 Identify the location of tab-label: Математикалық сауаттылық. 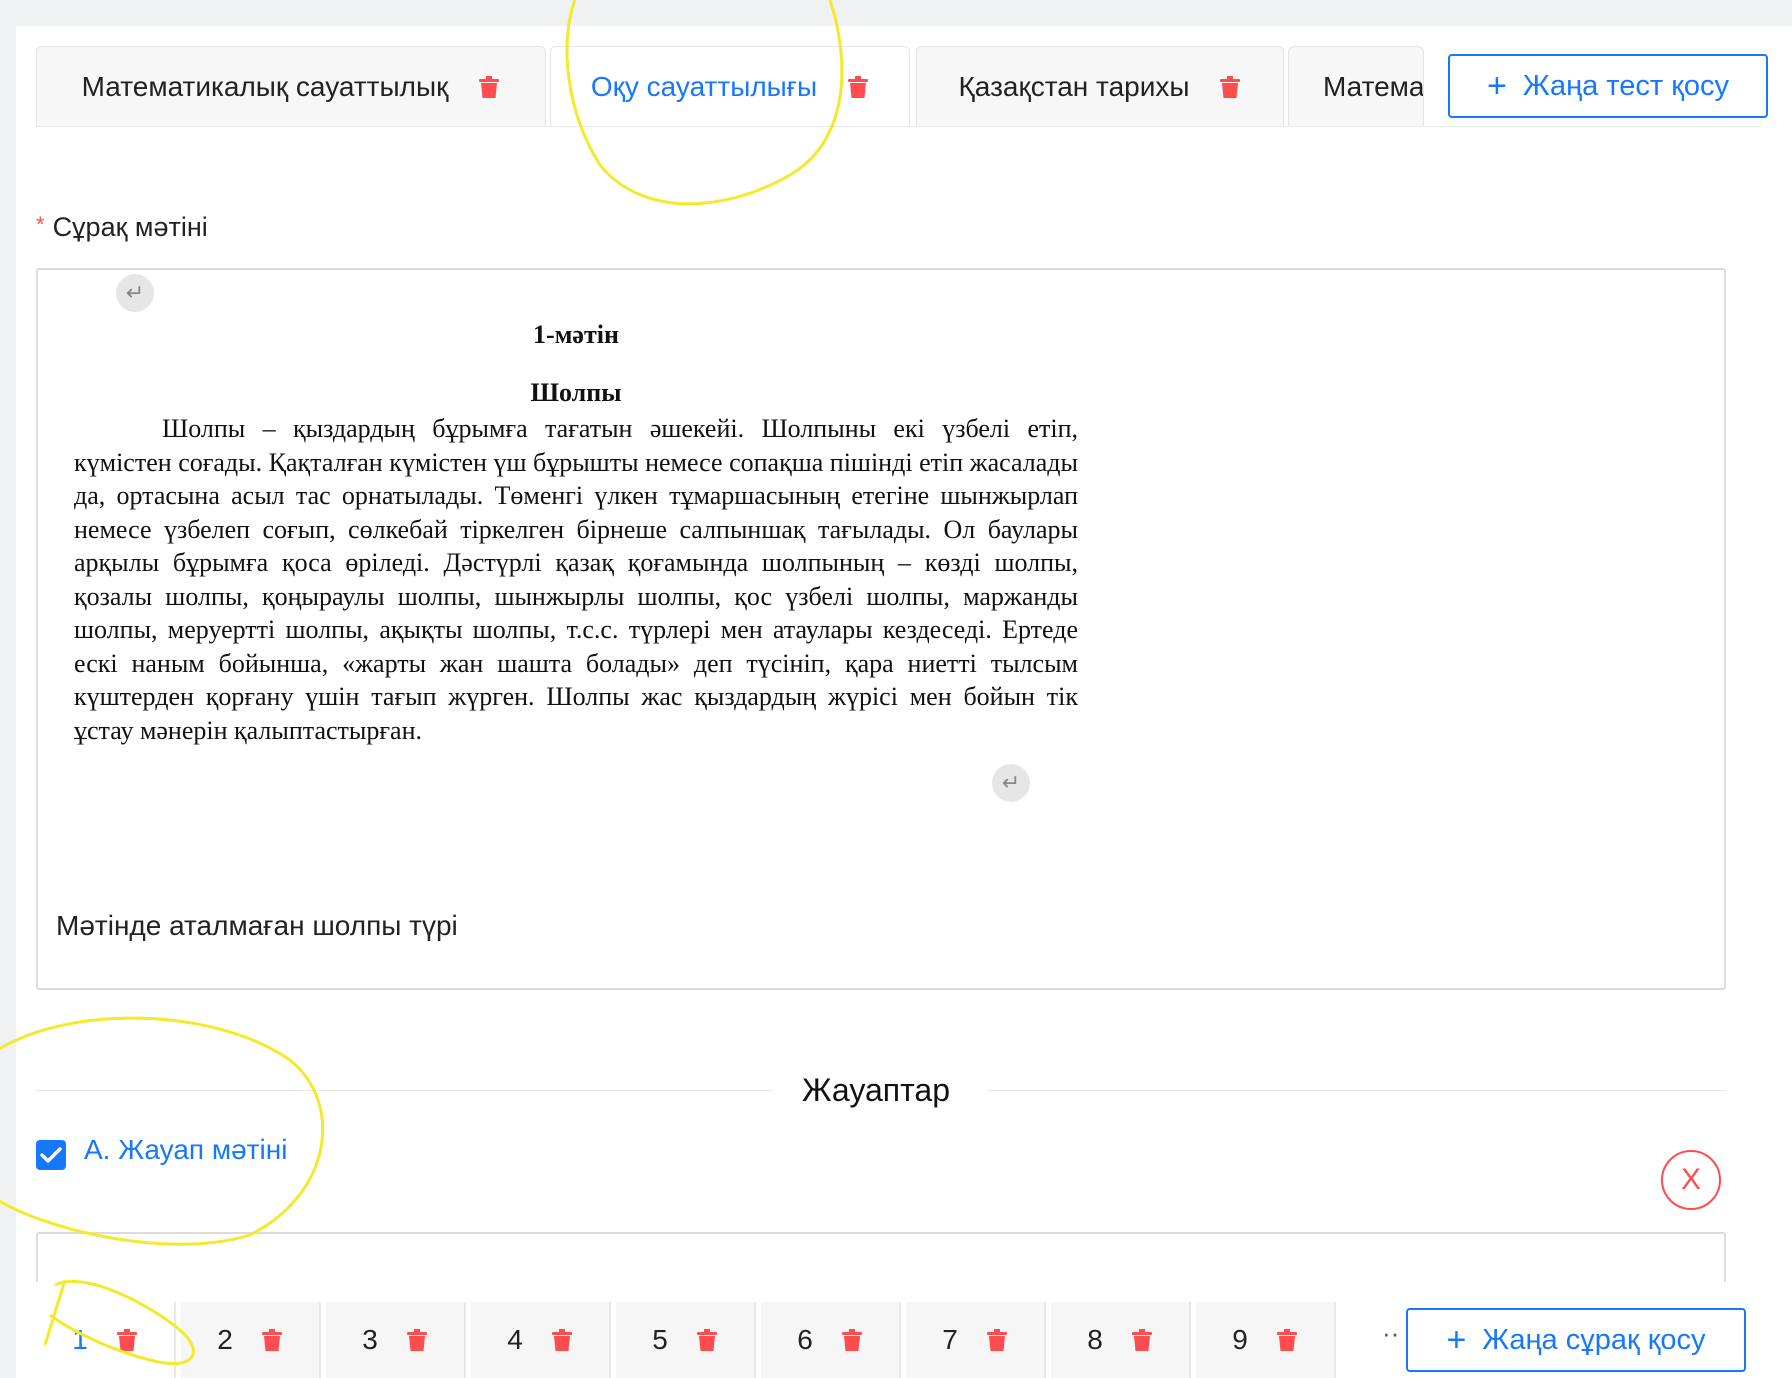
(265, 86).